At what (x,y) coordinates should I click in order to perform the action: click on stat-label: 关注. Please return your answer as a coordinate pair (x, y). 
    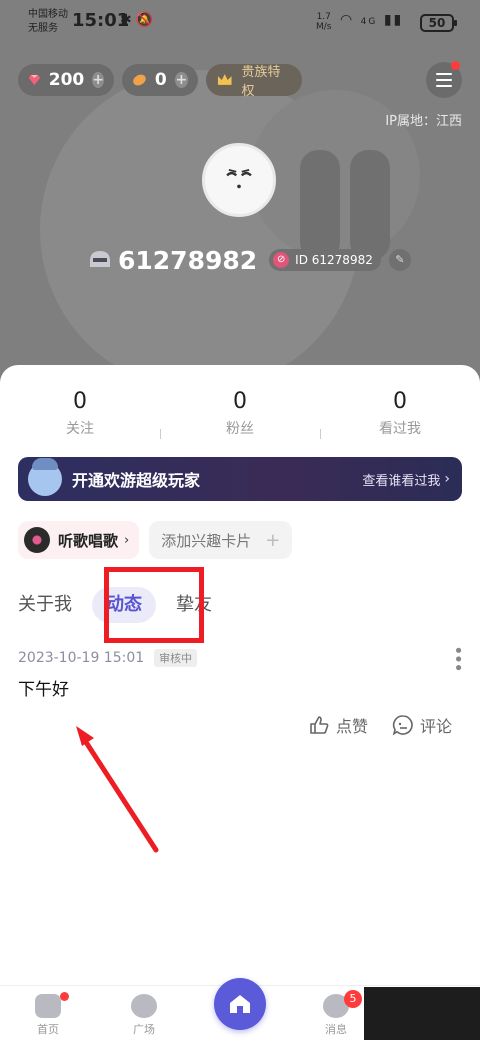
    Looking at the image, I should click on (80, 429).